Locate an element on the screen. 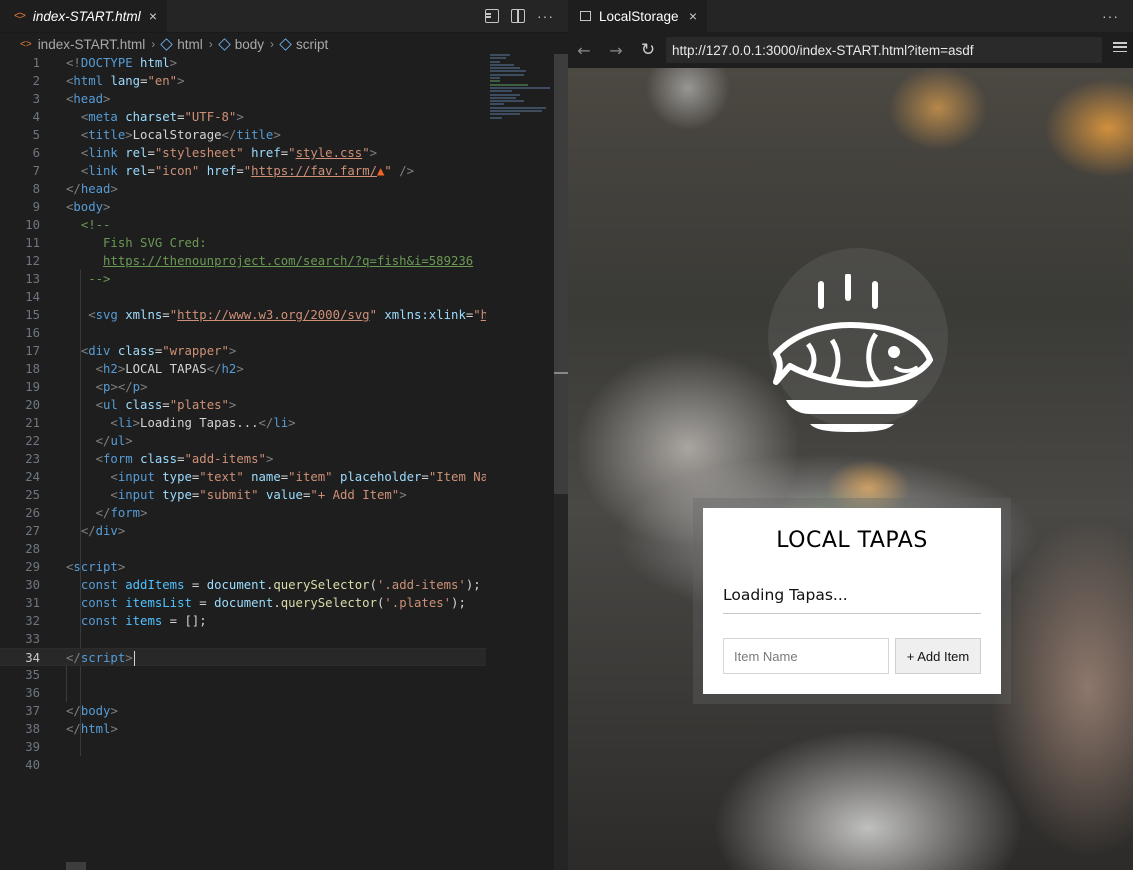 Image resolution: width=1133 pixels, height=870 pixels. editor-scrollbar is located at coordinates (561, 462).